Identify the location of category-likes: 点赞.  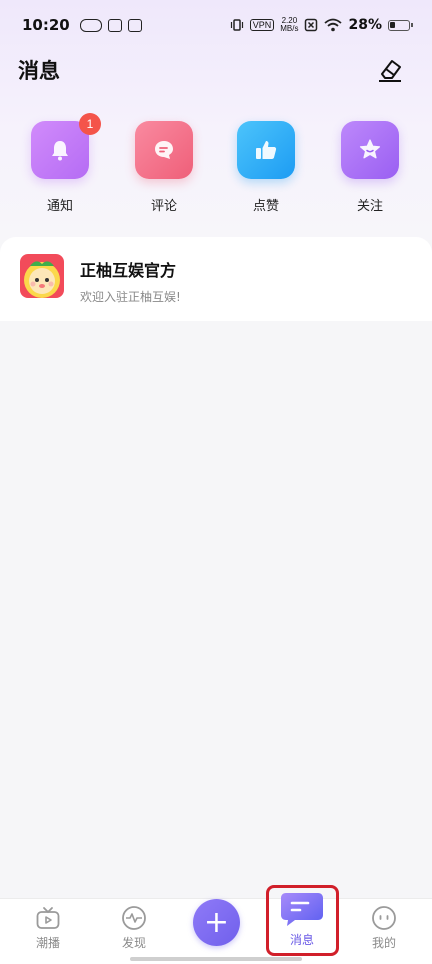
(266, 166).